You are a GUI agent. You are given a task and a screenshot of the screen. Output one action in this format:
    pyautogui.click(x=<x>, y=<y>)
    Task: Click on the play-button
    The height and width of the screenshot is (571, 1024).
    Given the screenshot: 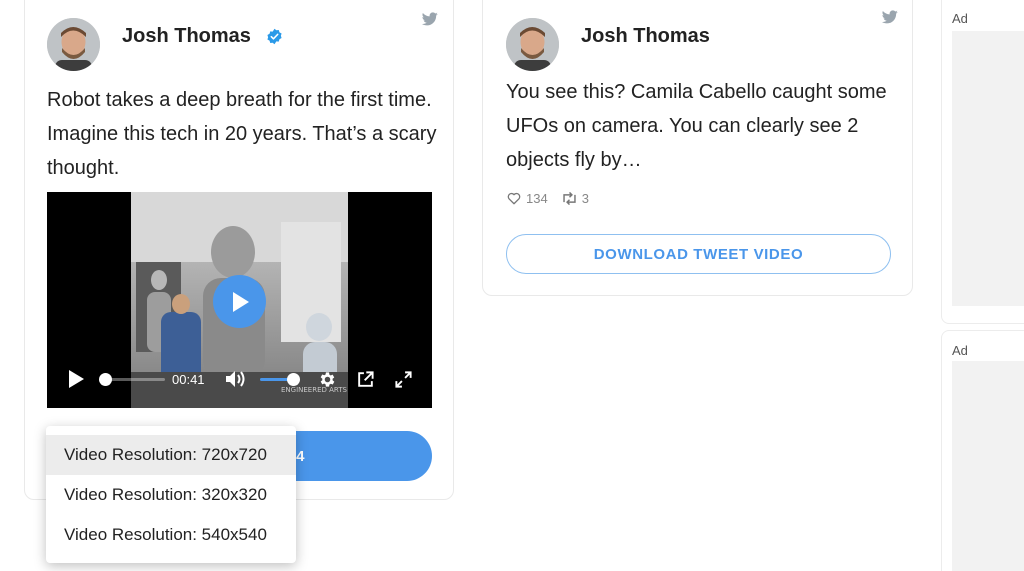 What is the action you would take?
    pyautogui.click(x=76, y=379)
    